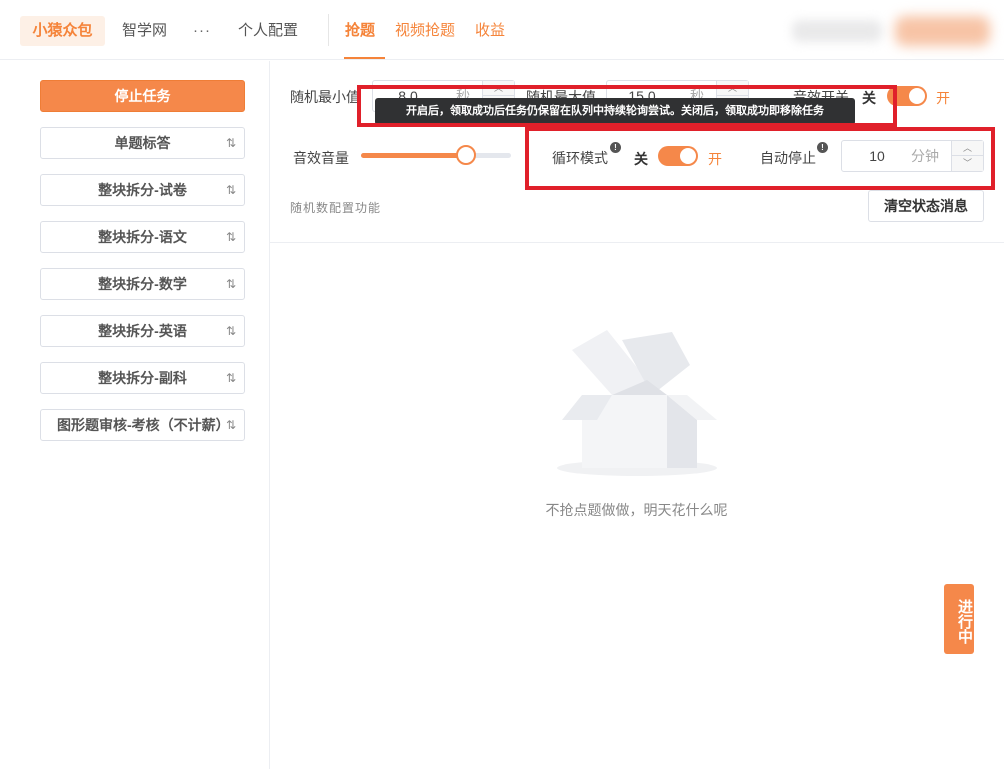  I want to click on stop-task-button: 停止任务, so click(142, 96).